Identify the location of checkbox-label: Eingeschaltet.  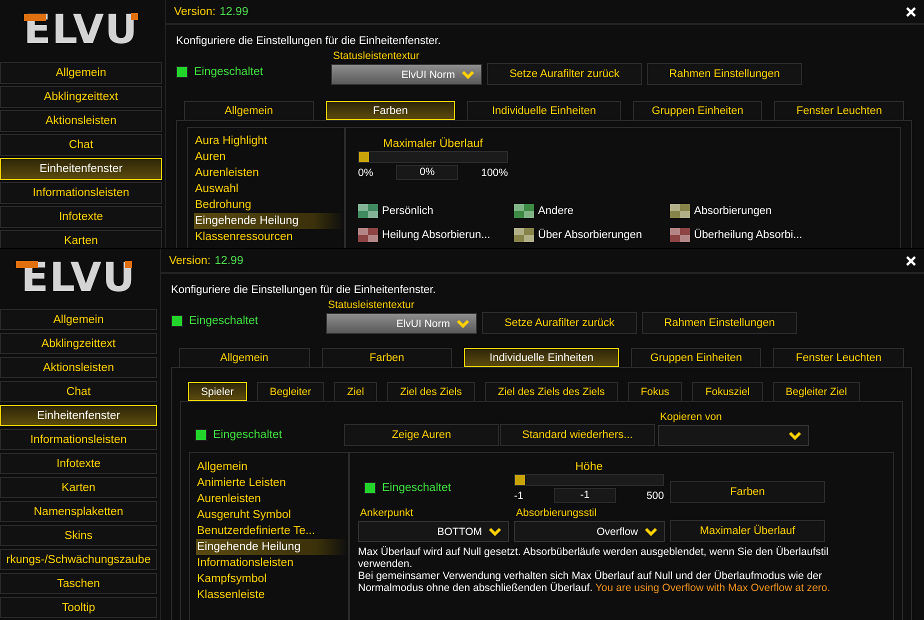
(417, 488).